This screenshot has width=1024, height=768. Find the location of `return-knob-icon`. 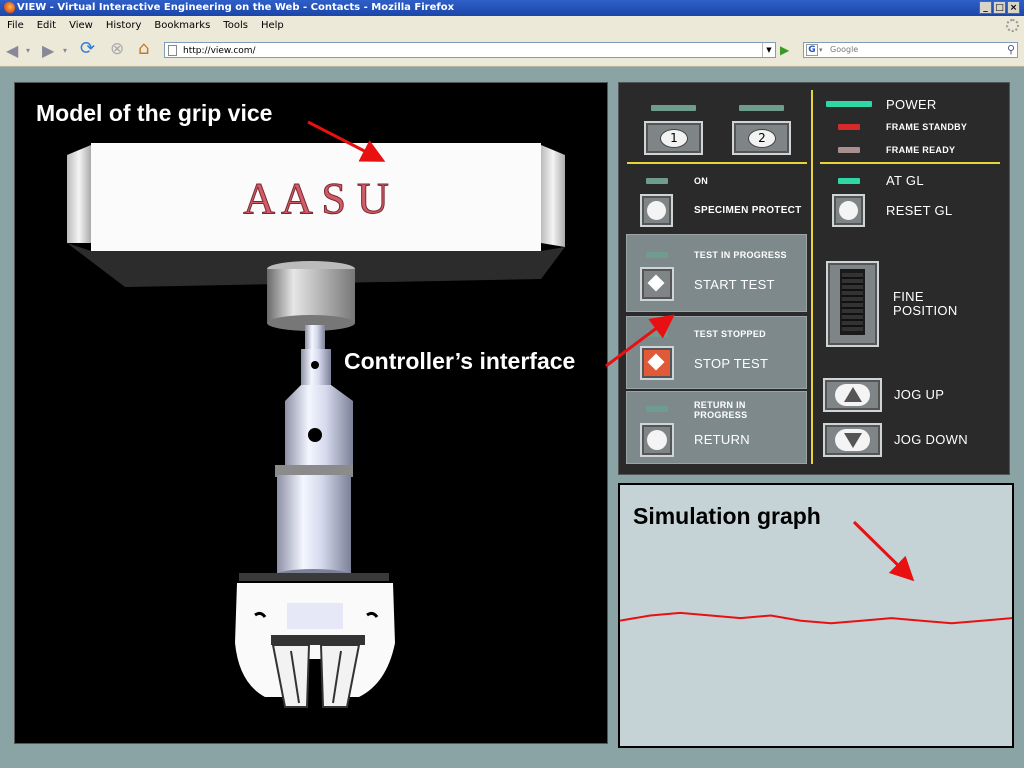

return-knob-icon is located at coordinates (657, 440).